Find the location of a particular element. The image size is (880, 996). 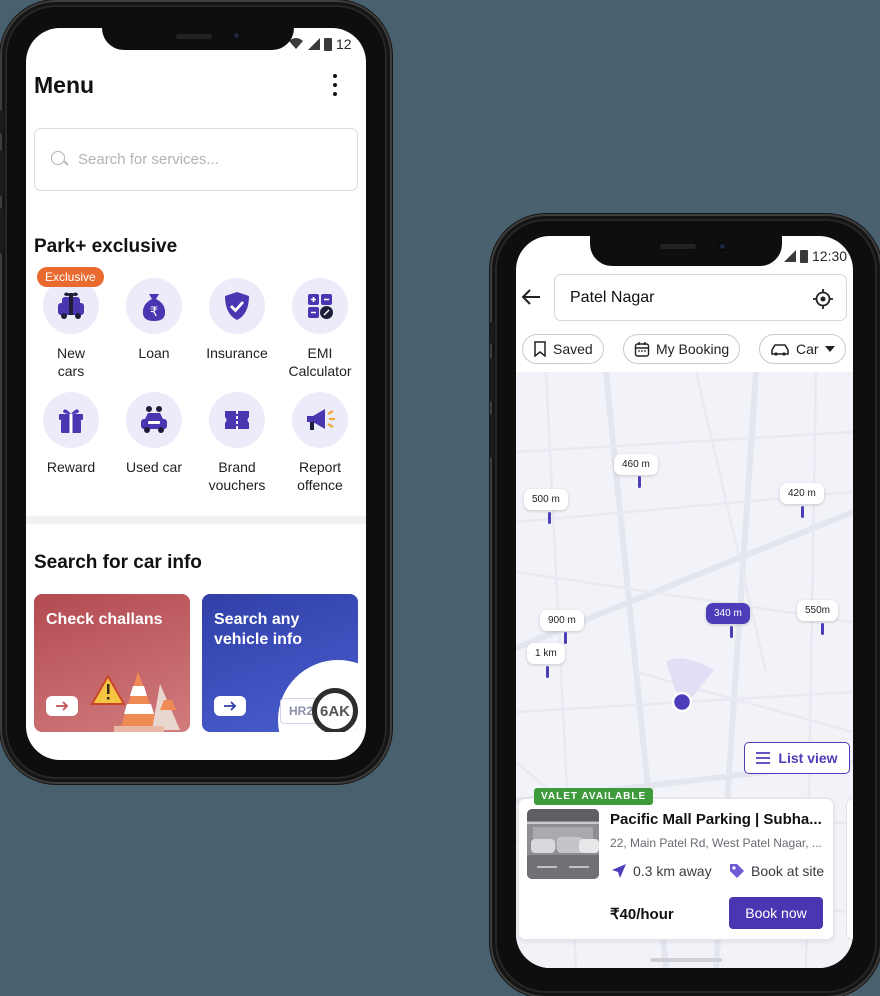

distance-marker: 550m is located at coordinates (818, 610).